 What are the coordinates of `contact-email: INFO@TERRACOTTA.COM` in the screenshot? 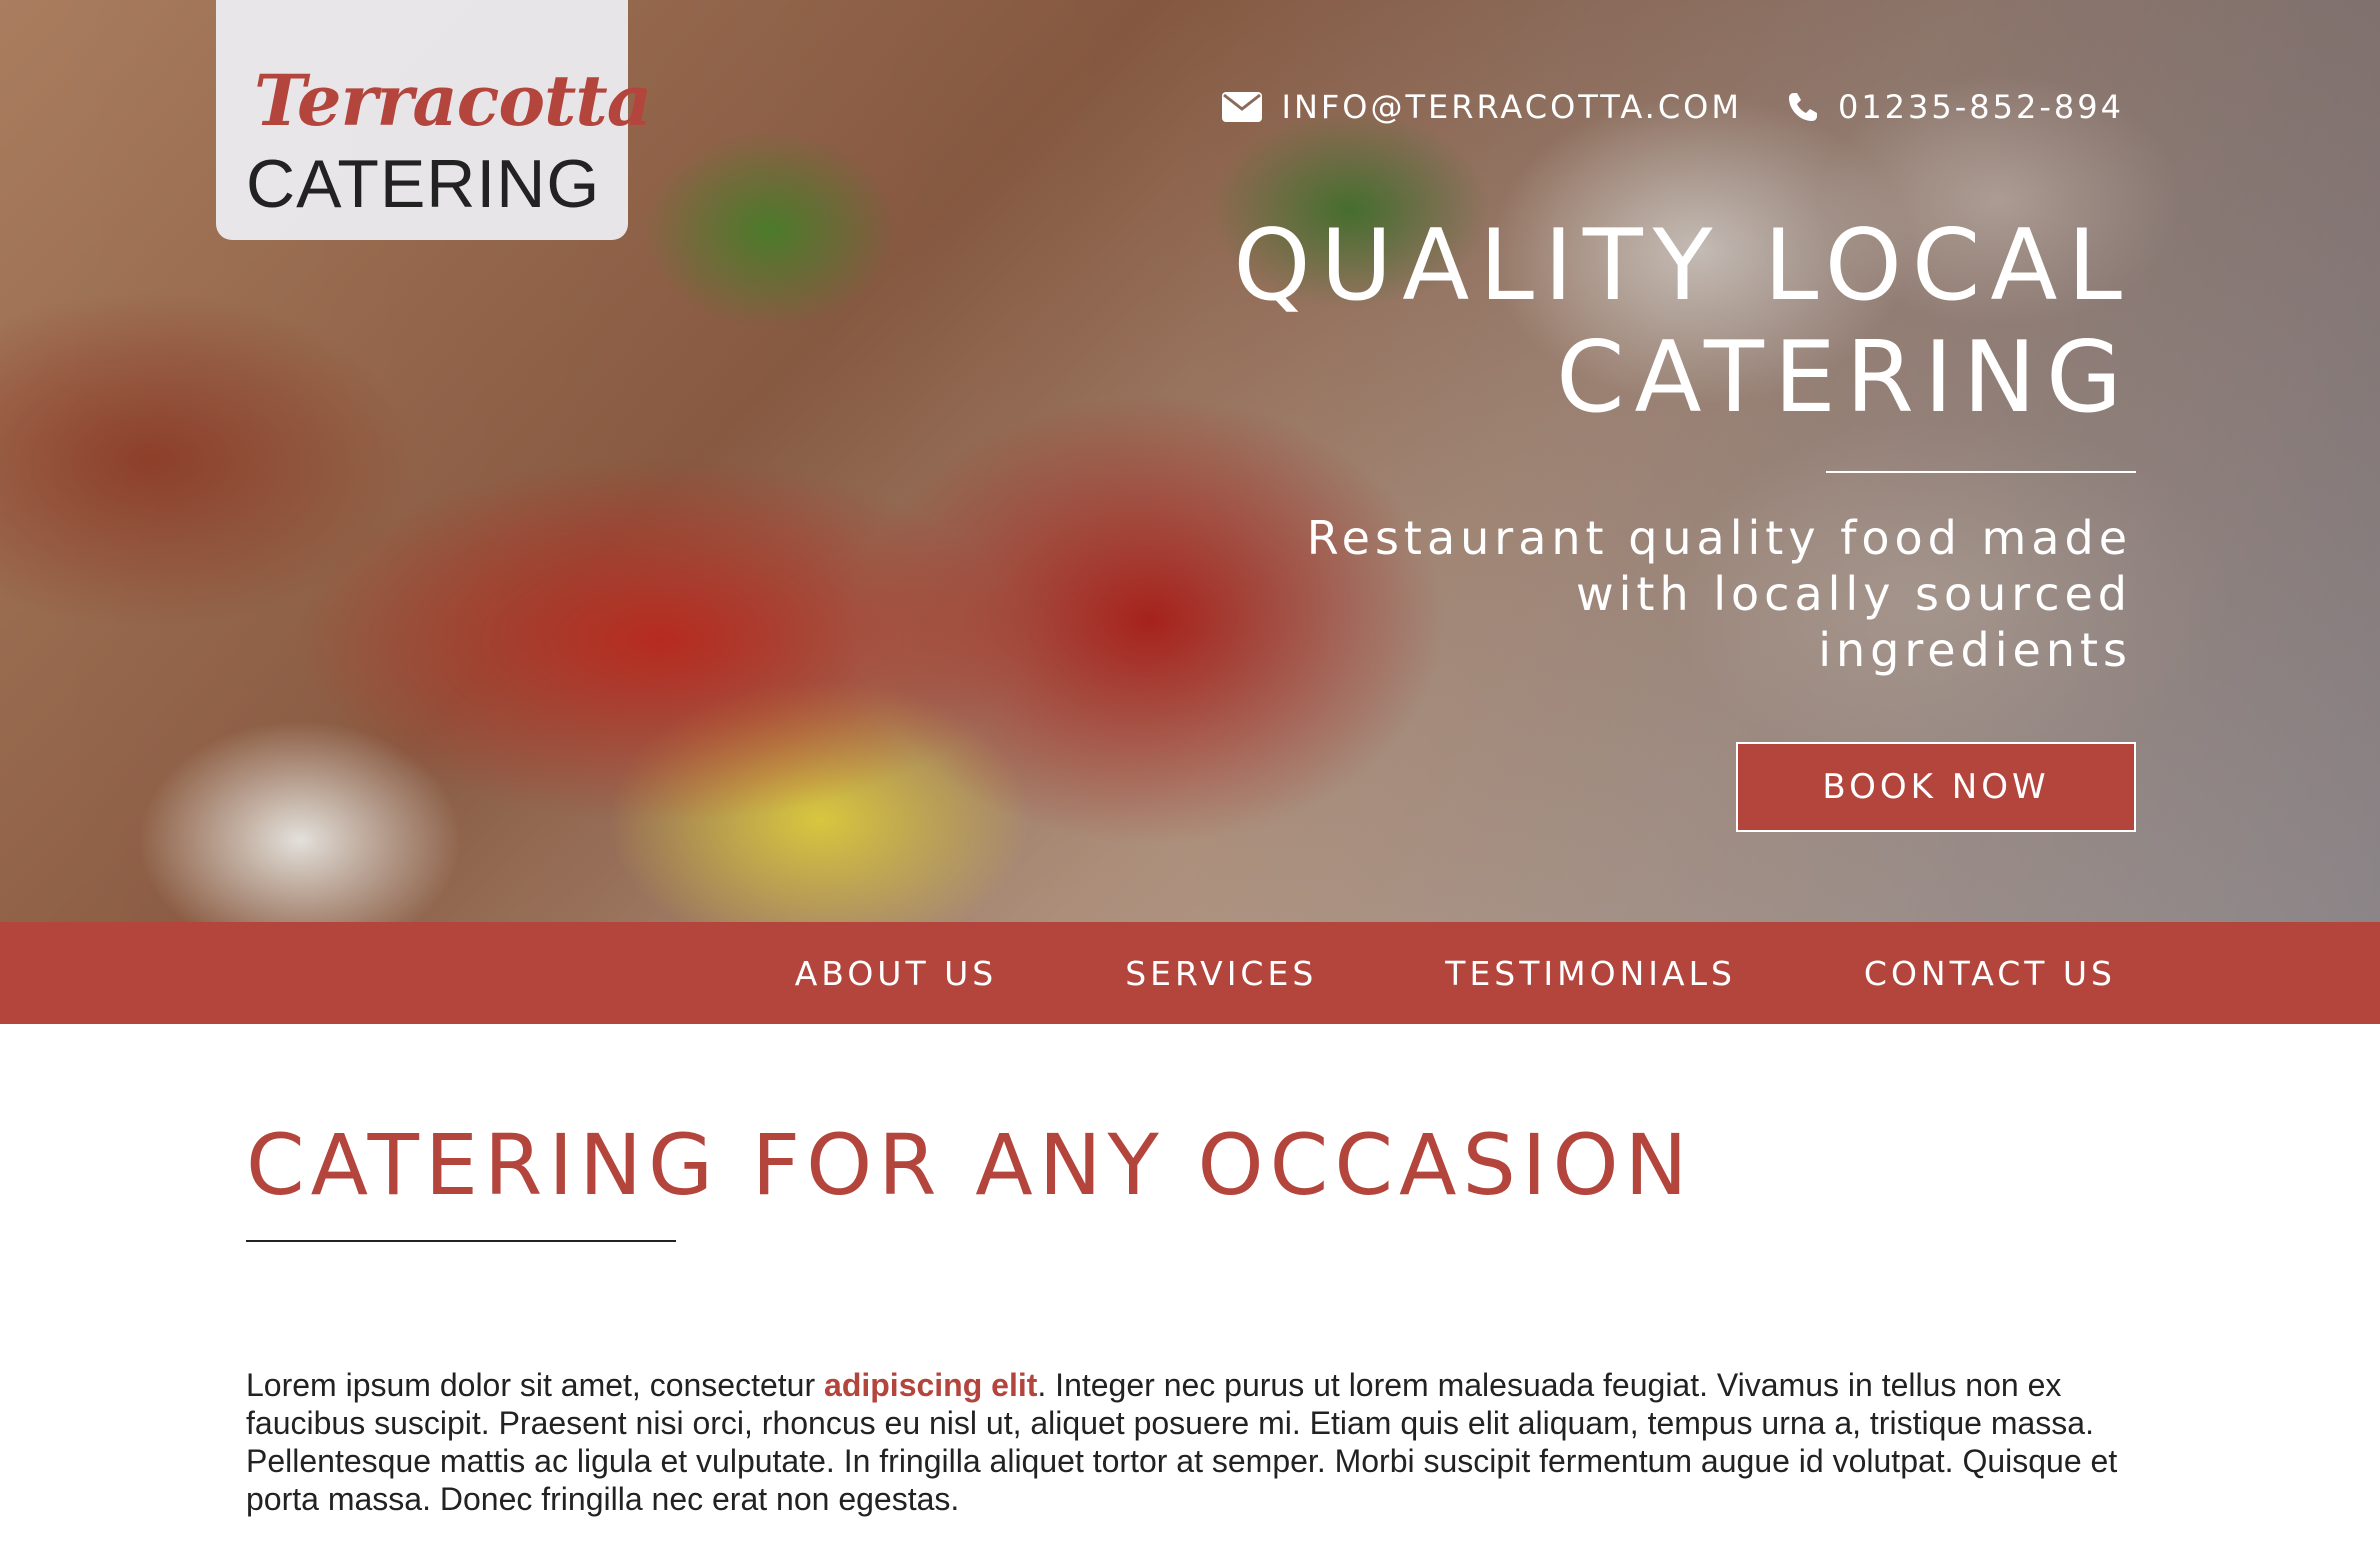 It's located at (1481, 107).